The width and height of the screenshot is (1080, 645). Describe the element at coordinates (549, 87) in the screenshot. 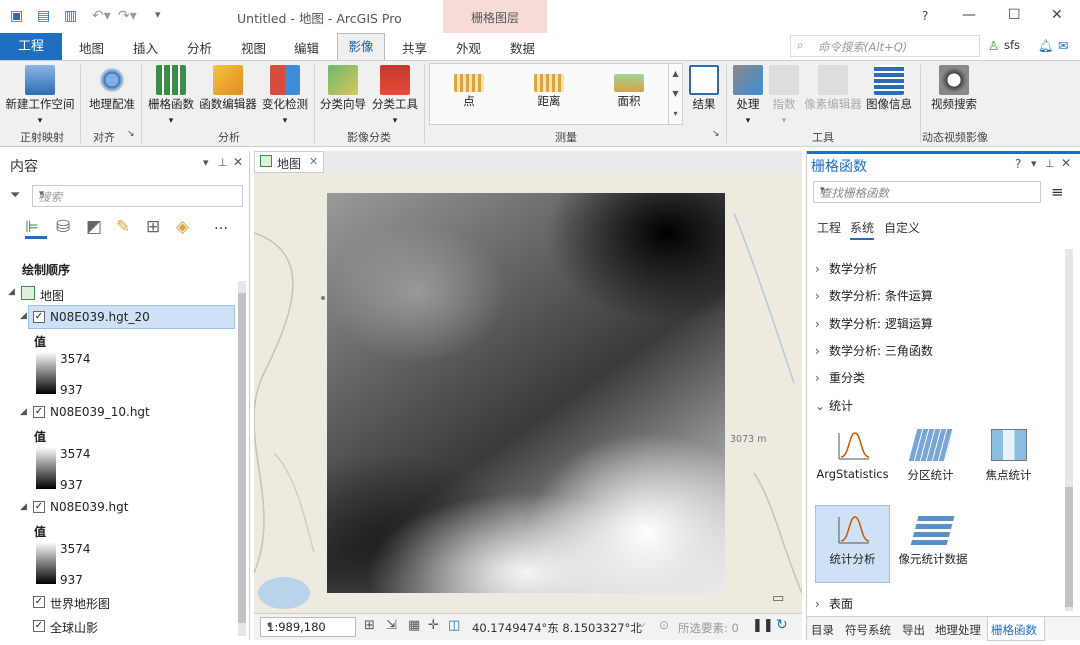

I see `measure-distance-button: 距离` at that location.